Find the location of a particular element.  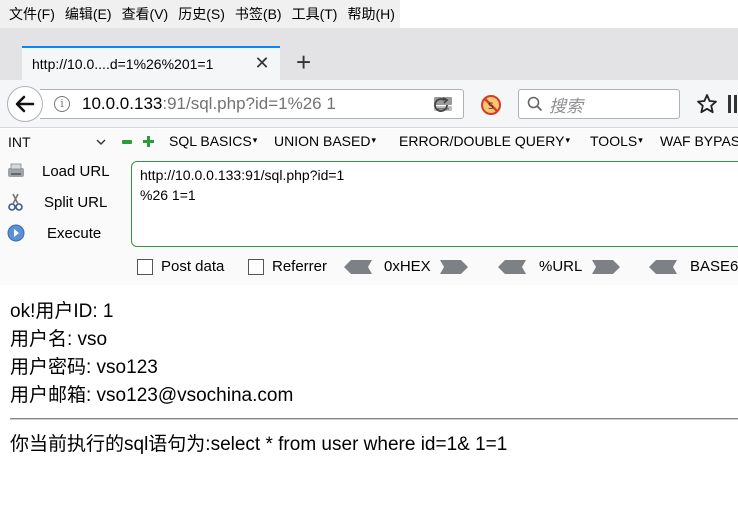

menu-help: 帮助(H) is located at coordinates (370, 14).